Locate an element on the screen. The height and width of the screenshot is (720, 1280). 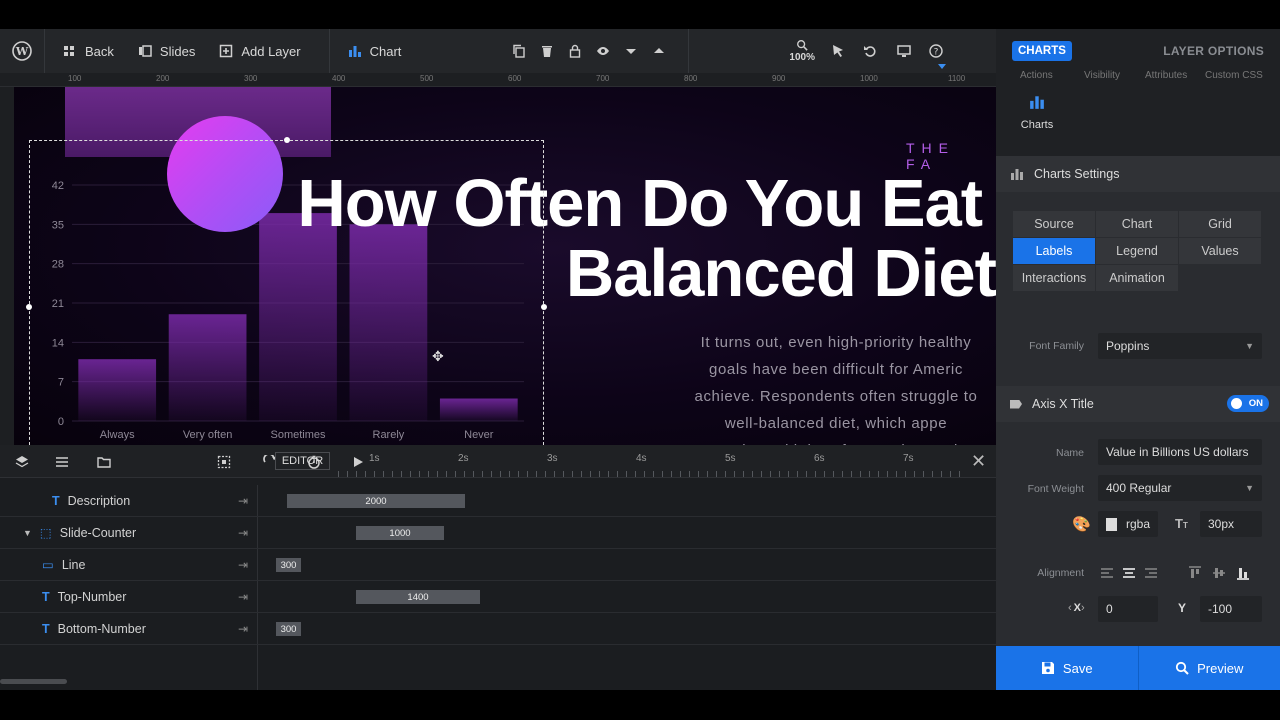
align-bottom-icon is located at coordinates (1243, 573).